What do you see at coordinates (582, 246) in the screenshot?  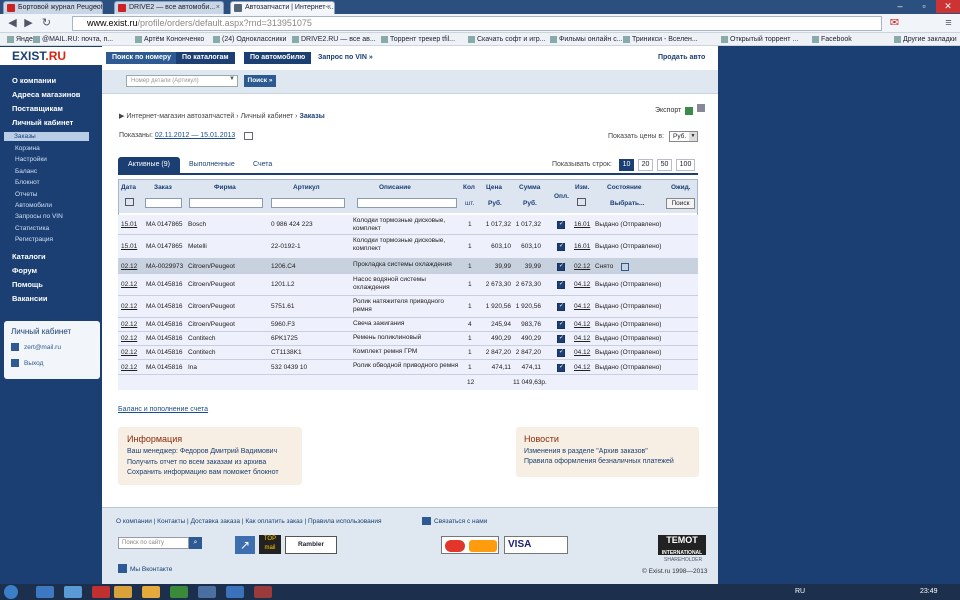 I see `cell-chg: 16.01` at bounding box center [582, 246].